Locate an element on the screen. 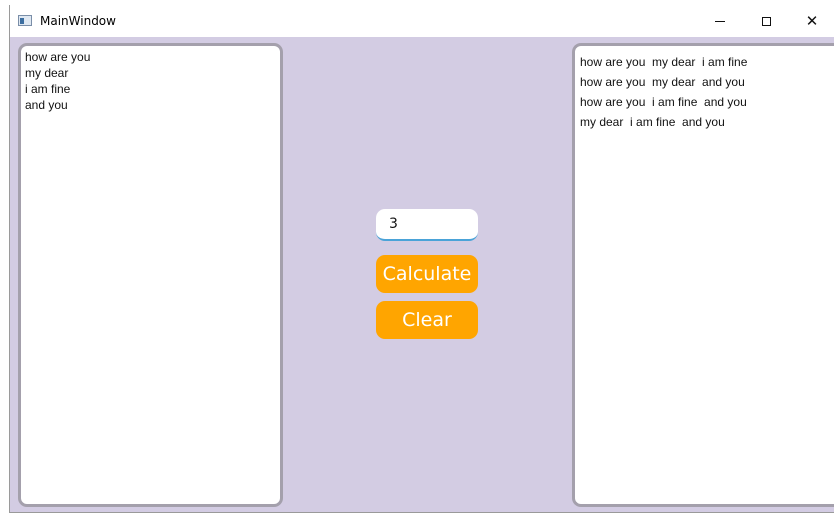 The image size is (834, 513). close-button: ✕ is located at coordinates (811, 21).